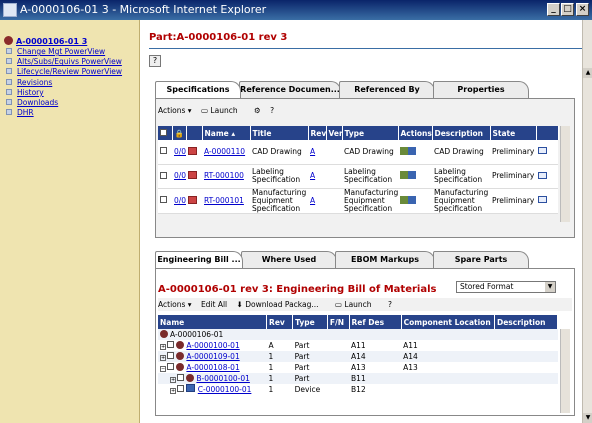 The image size is (592, 423). Describe the element at coordinates (565, 174) in the screenshot. I see `spec-table-scrollbar` at that location.